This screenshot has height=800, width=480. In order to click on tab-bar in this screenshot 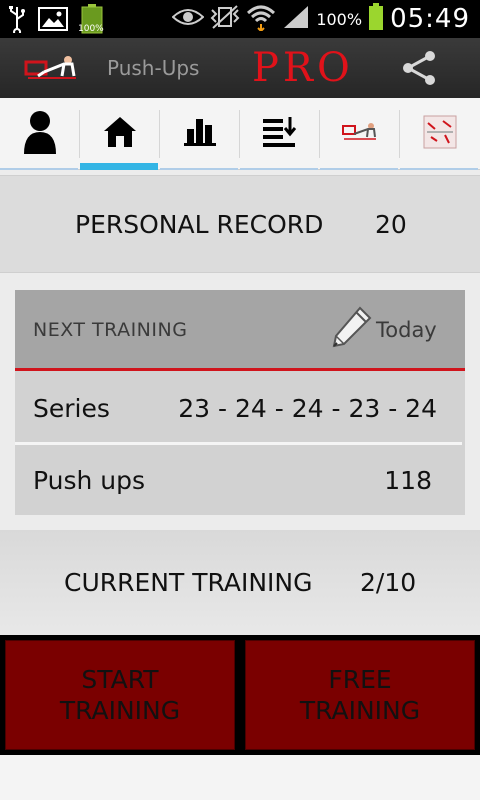, I will do `click(240, 134)`.